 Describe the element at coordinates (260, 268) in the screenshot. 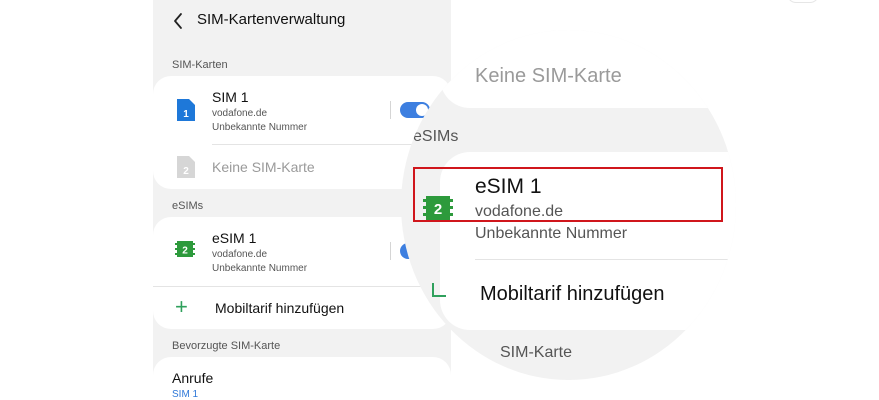

I see `esim1-number: Unbekannte Nummer` at that location.